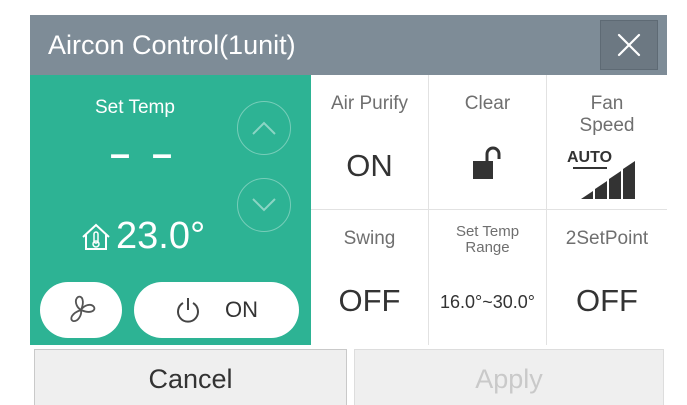 This screenshot has height=405, width=687. Describe the element at coordinates (509, 377) in the screenshot. I see `apply-button: Apply` at that location.